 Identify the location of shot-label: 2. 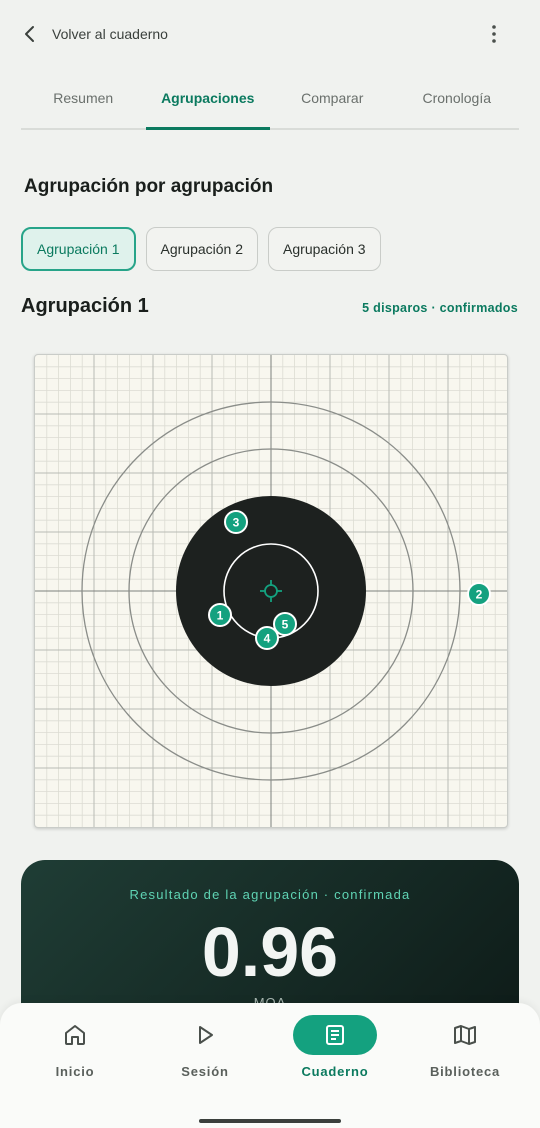
(479, 595).